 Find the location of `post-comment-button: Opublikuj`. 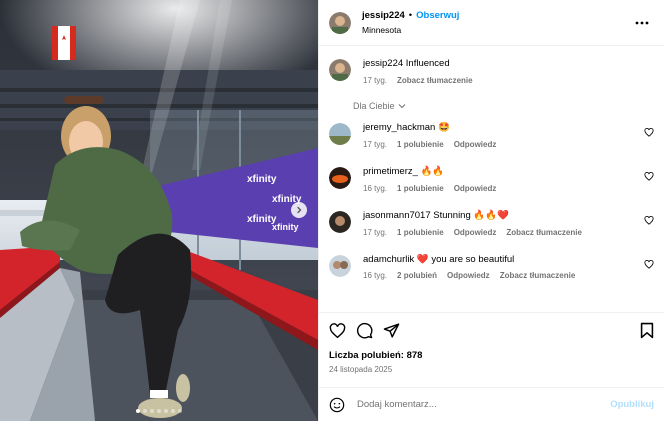

post-comment-button: Opublikuj is located at coordinates (632, 404).